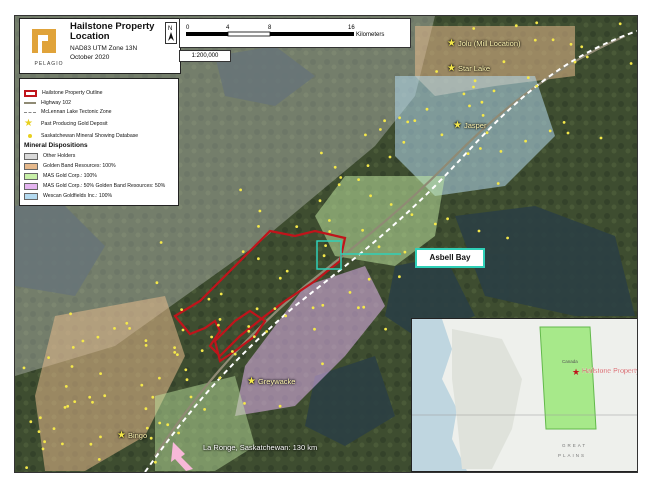  Describe the element at coordinates (295, 33) in the screenshot. I see `scale-bar: 0 4 8 16 Kilometers` at that location.